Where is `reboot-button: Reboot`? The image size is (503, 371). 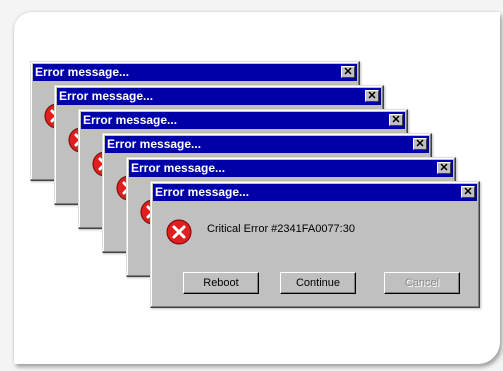
reboot-button: Reboot is located at coordinates (221, 283).